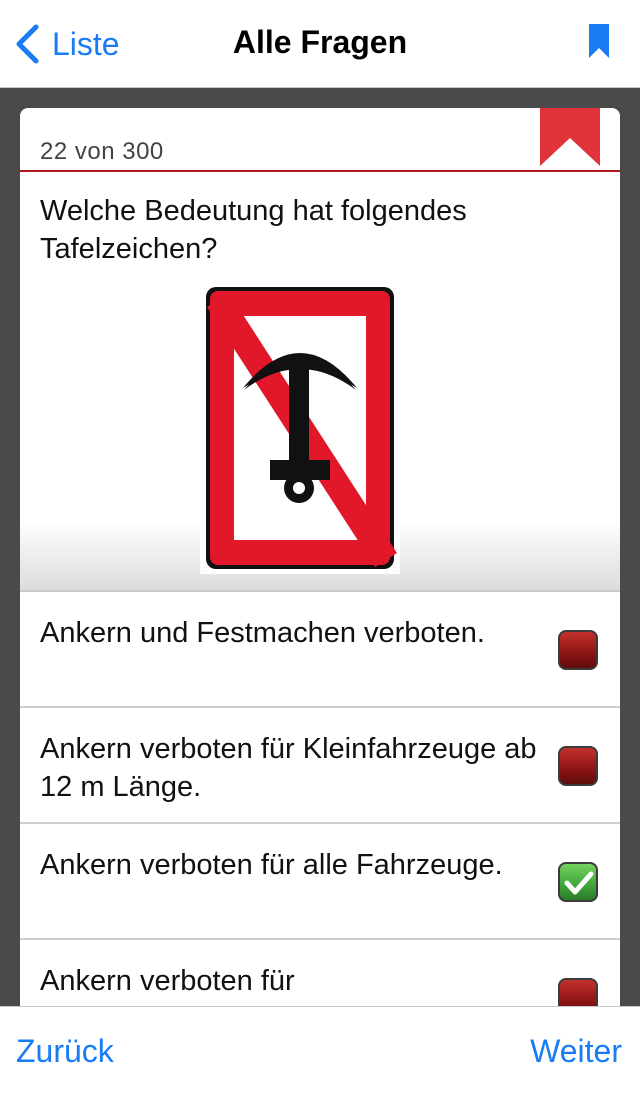 The image size is (640, 1096). I want to click on answer-option-1: Ankern und Festmachen verboten., so click(320, 650).